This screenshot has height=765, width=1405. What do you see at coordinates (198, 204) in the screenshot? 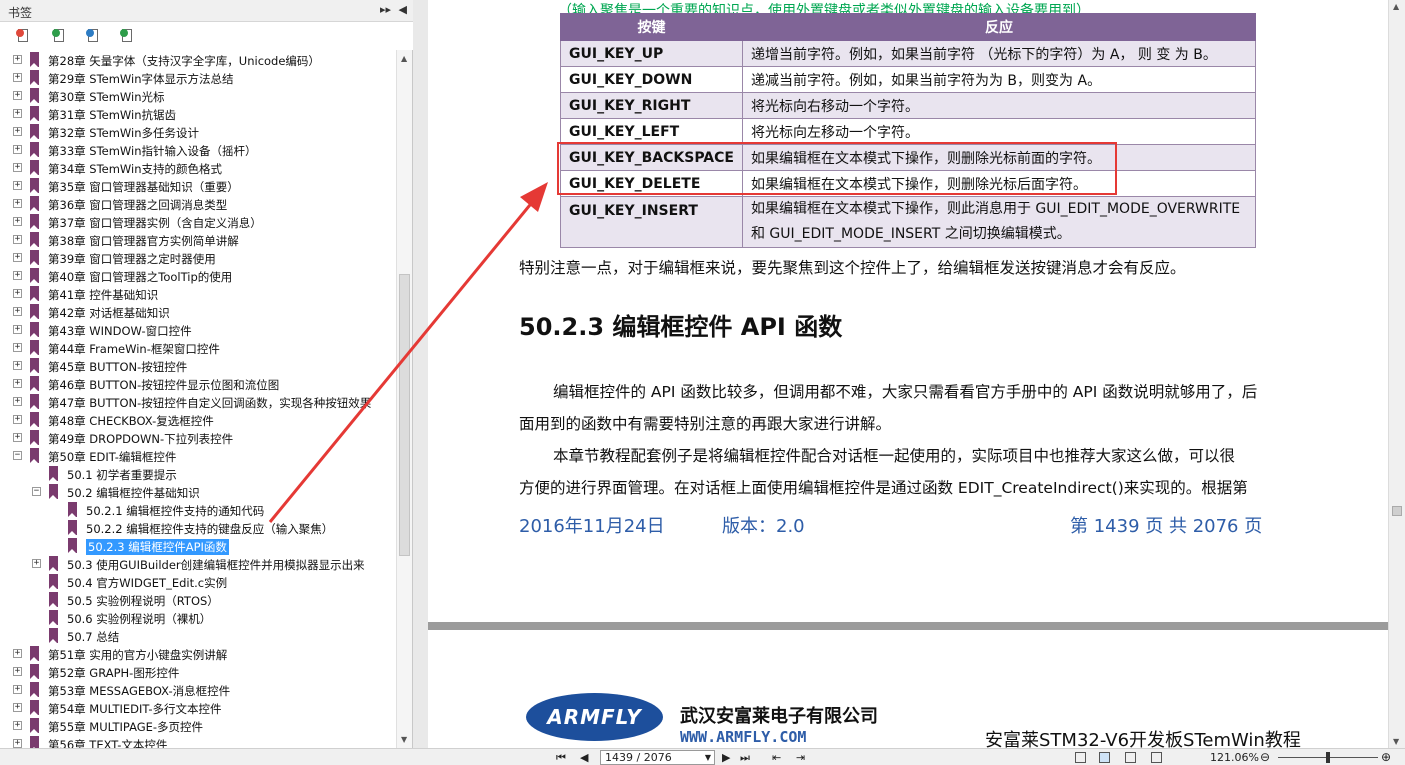
I see `bookmark-item: + 第36章 窗口管理器之回调消息类型` at bounding box center [198, 204].